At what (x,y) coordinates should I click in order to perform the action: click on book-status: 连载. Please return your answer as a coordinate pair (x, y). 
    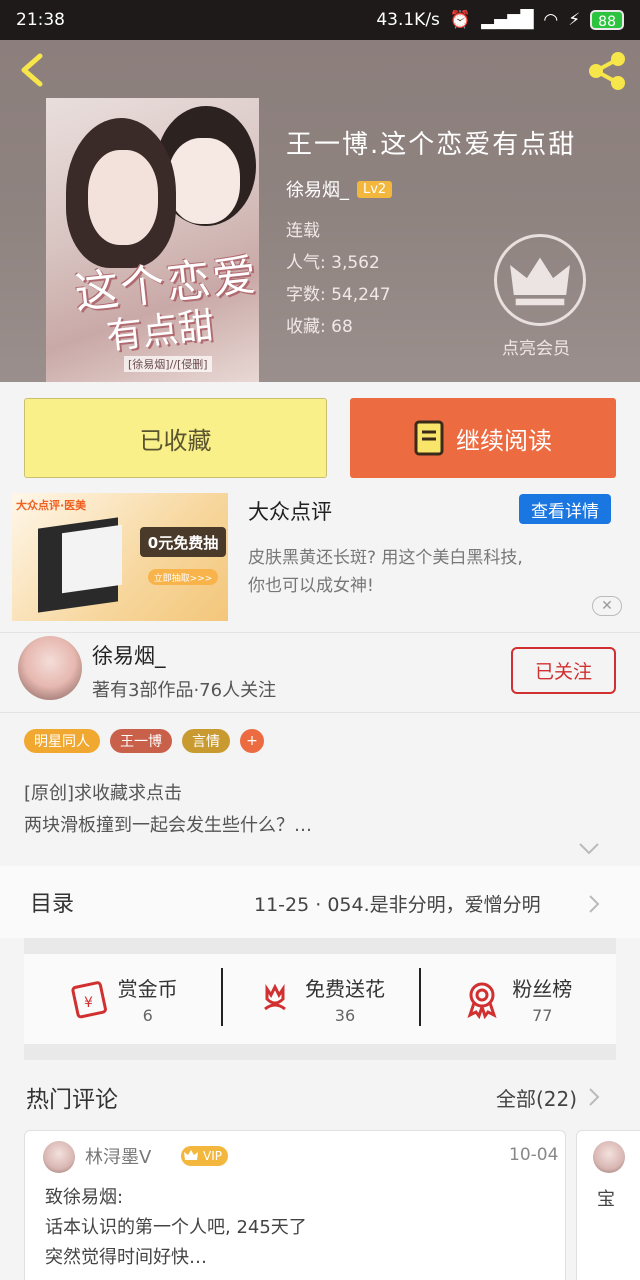
    Looking at the image, I should click on (303, 231).